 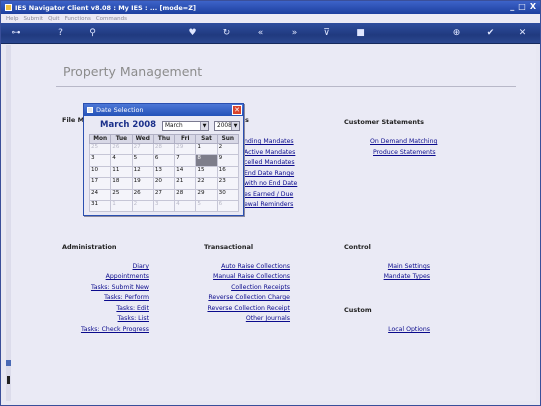 What do you see at coordinates (404, 152) in the screenshot?
I see `link-produce-statements: Produce Statements` at bounding box center [404, 152].